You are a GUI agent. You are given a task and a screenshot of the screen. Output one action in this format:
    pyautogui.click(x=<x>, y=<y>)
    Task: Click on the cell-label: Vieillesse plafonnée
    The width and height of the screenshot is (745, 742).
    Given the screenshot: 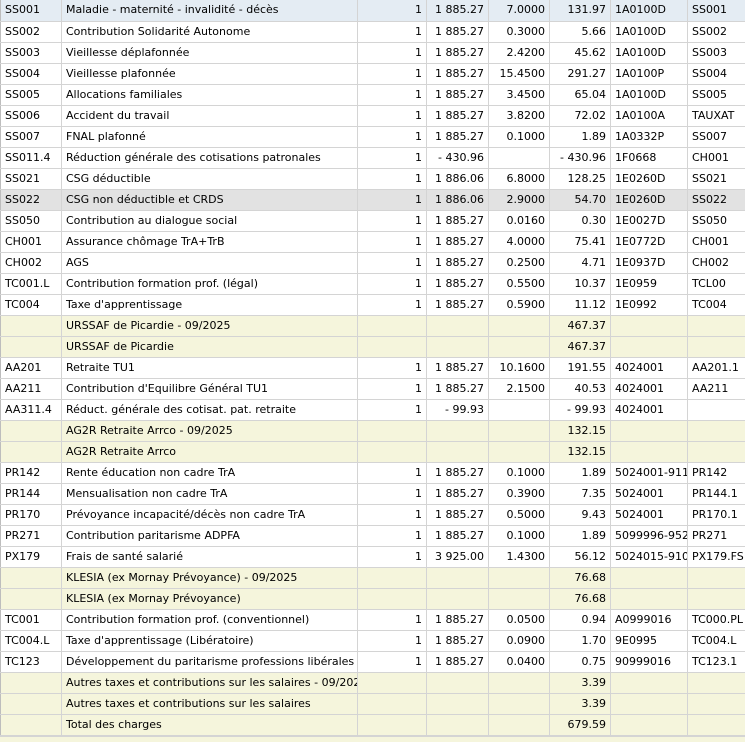 What is the action you would take?
    pyautogui.click(x=210, y=73)
    